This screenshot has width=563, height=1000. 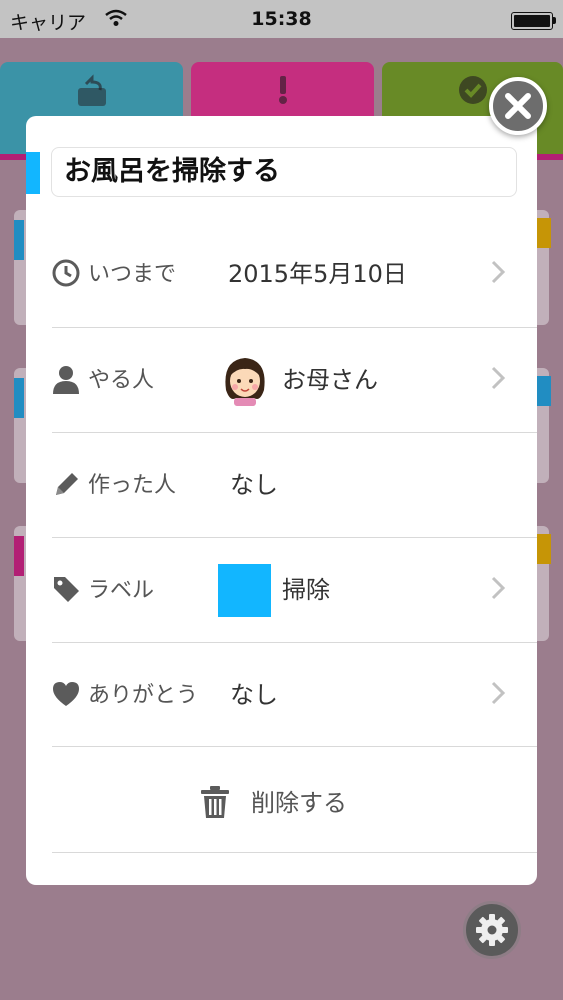 I want to click on assignee-row: やる人 お母さん, so click(x=294, y=380).